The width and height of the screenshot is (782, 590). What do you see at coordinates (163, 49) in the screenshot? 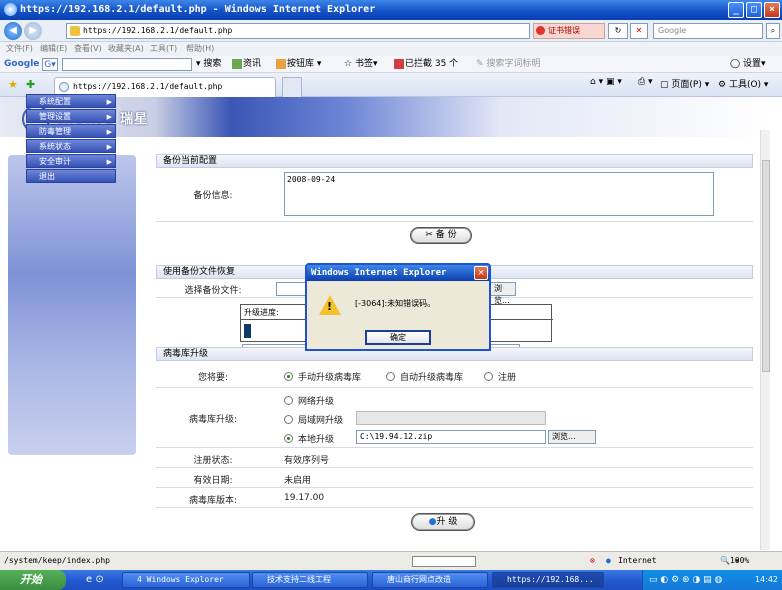
I see `menu-tools: 工具(T)` at bounding box center [163, 49].